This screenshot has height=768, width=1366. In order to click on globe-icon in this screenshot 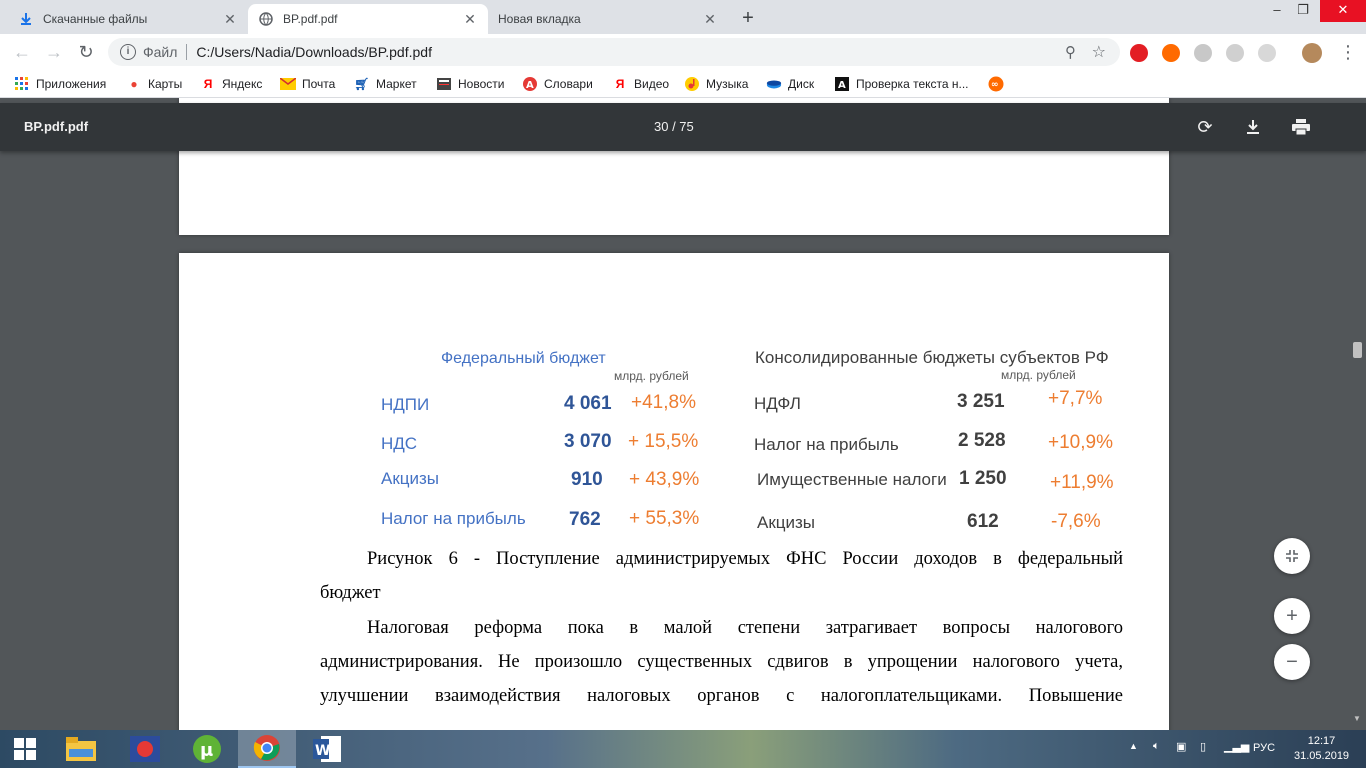, I will do `click(266, 19)`.